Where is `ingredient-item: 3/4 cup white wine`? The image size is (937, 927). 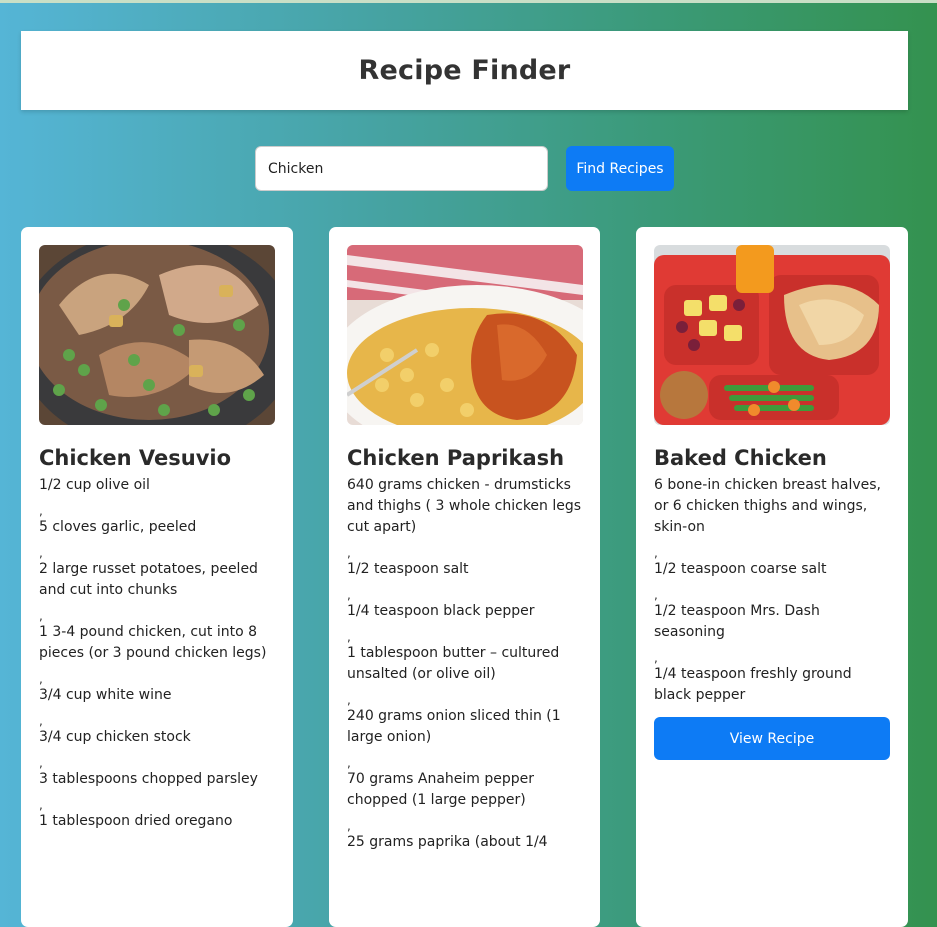
ingredient-item: 3/4 cup white wine is located at coordinates (105, 695).